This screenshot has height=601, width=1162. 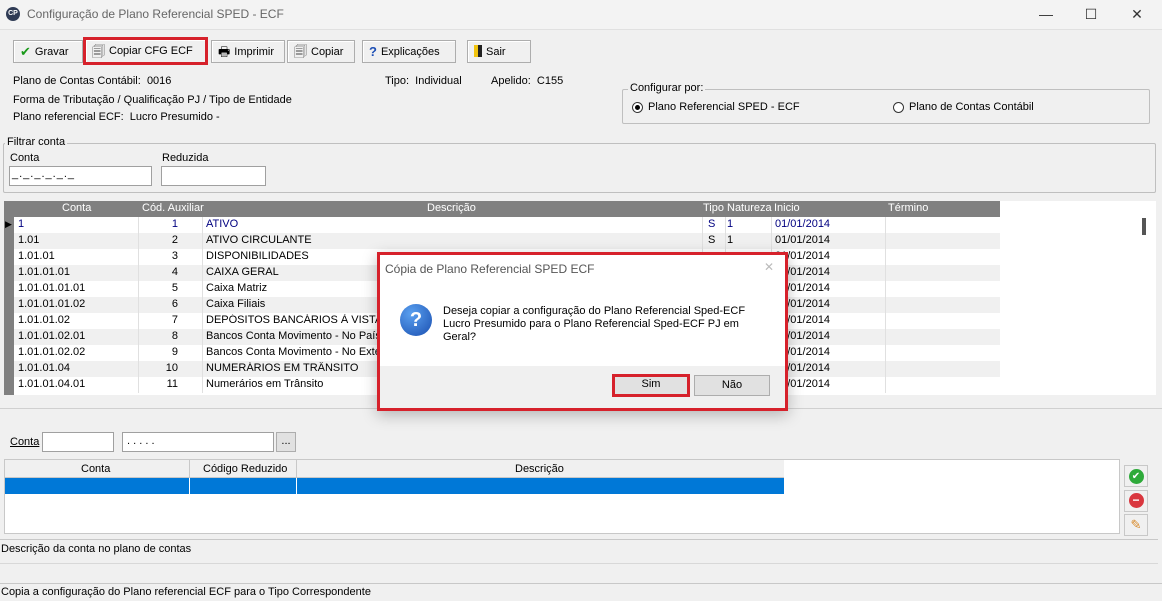 What do you see at coordinates (562, 496) in the screenshot?
I see `conta-contabil-grid: Conta Código Reduzido Descrição` at bounding box center [562, 496].